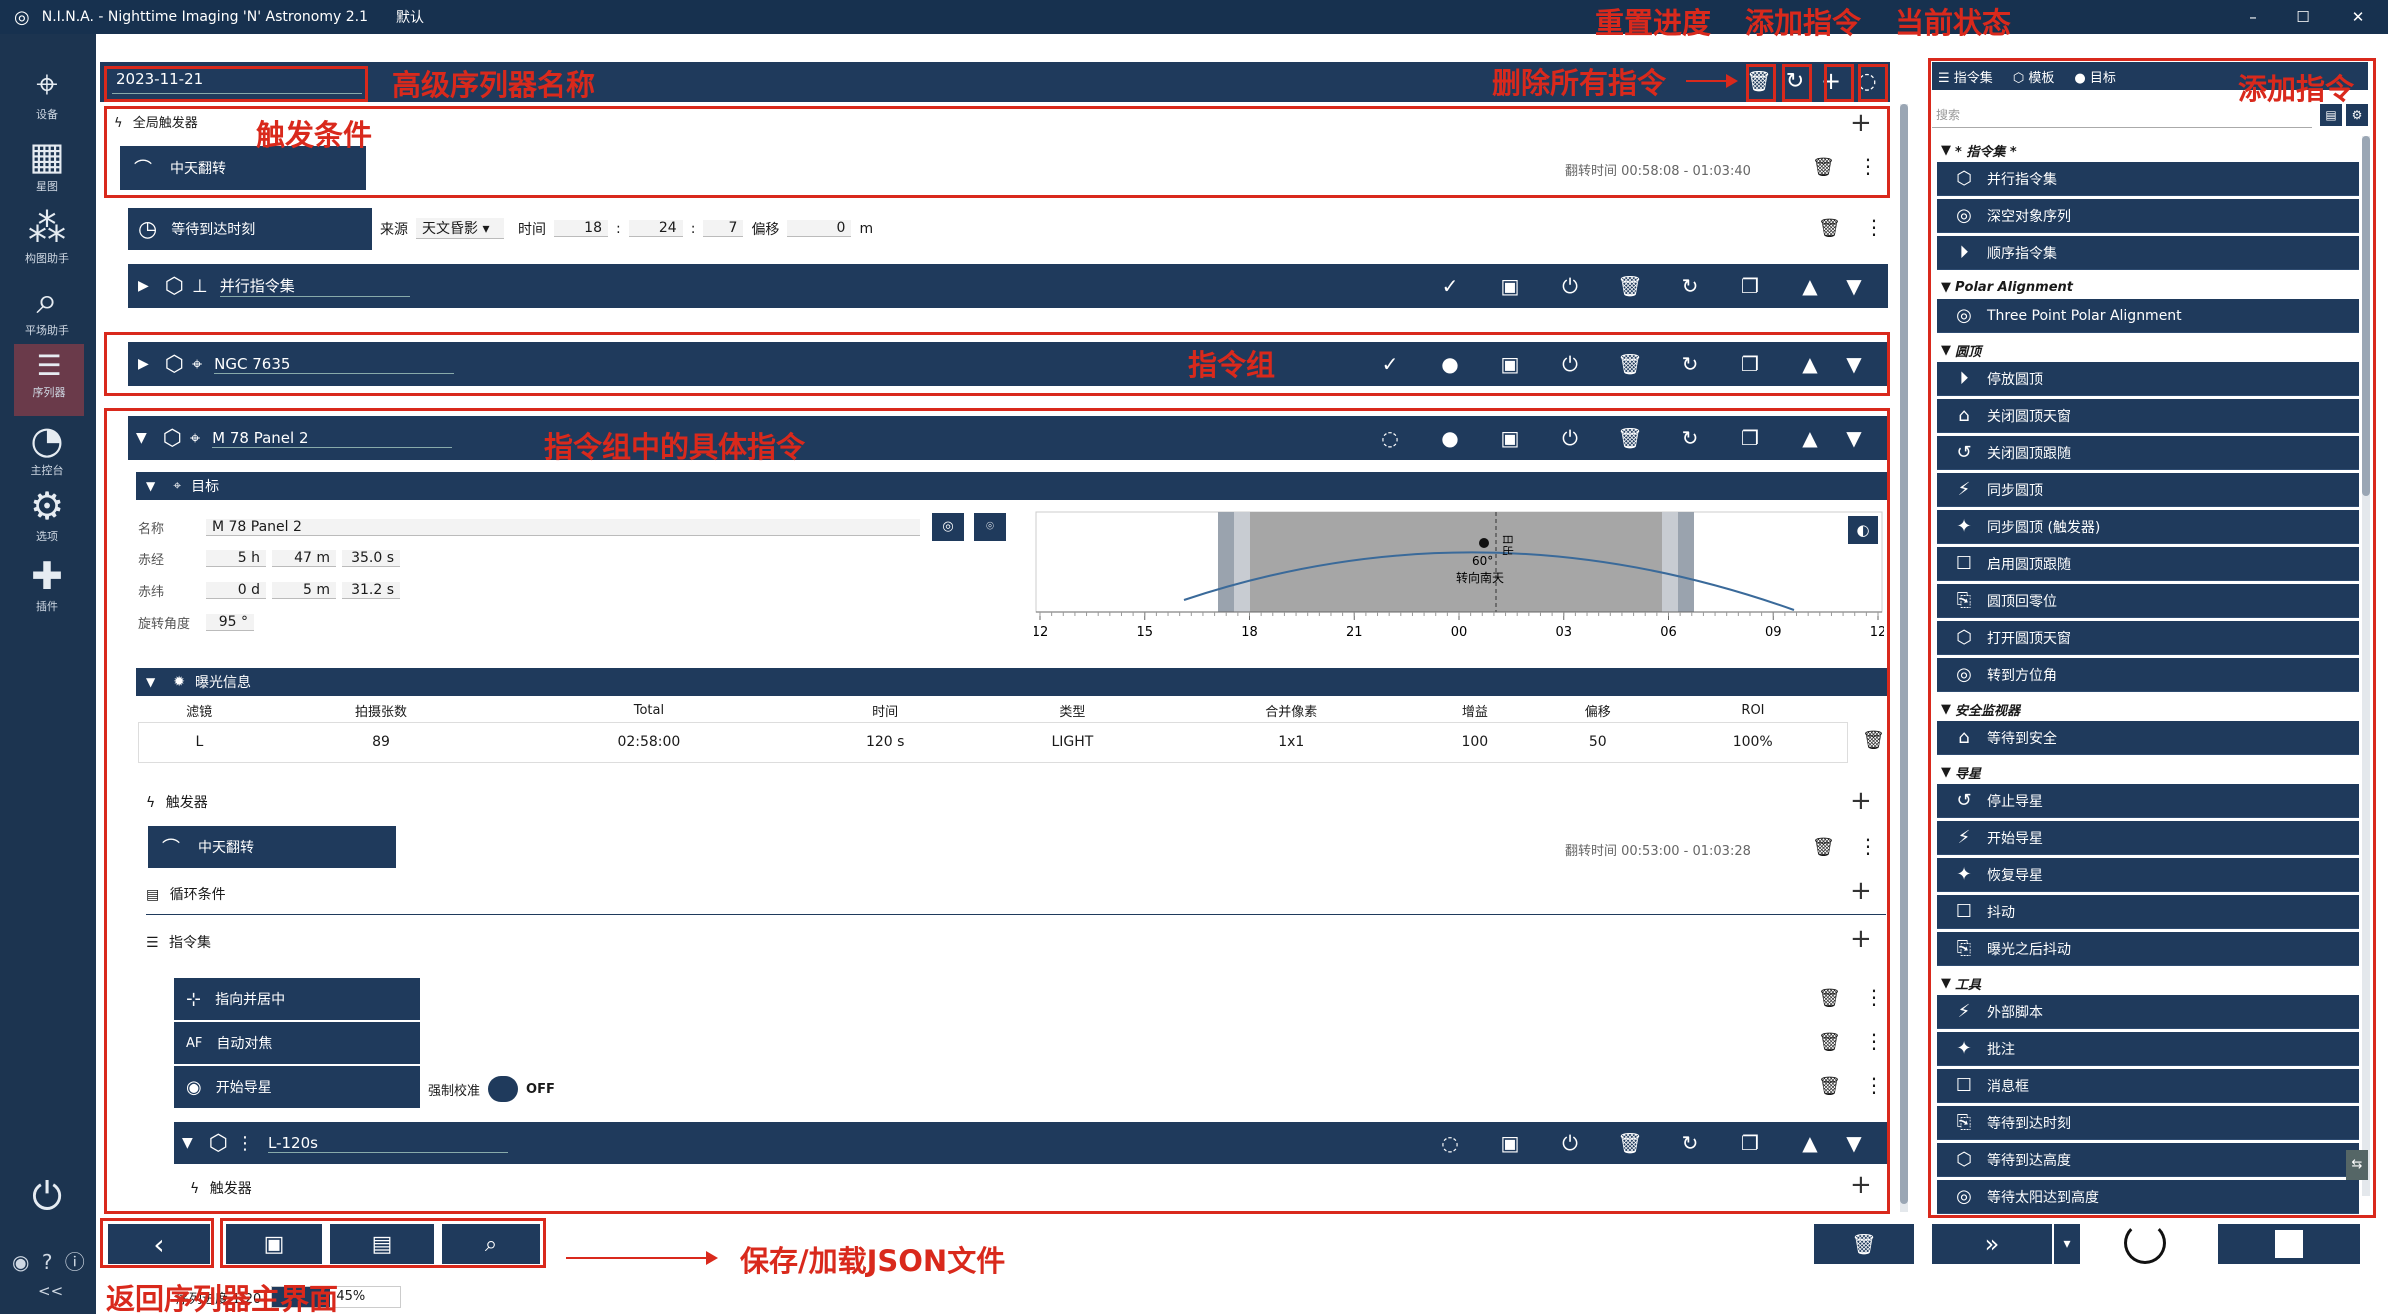 The image size is (2388, 1314). Describe the element at coordinates (1829, 1042) in the screenshot. I see `delete-autofocus-icon: 🗑` at that location.